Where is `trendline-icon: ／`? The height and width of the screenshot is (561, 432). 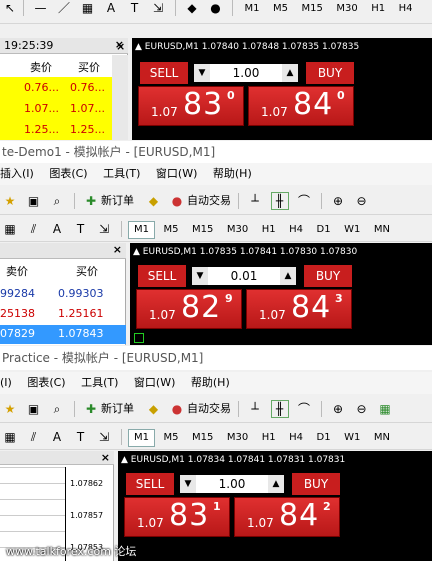 trendline-icon: ／ is located at coordinates (64, 8).